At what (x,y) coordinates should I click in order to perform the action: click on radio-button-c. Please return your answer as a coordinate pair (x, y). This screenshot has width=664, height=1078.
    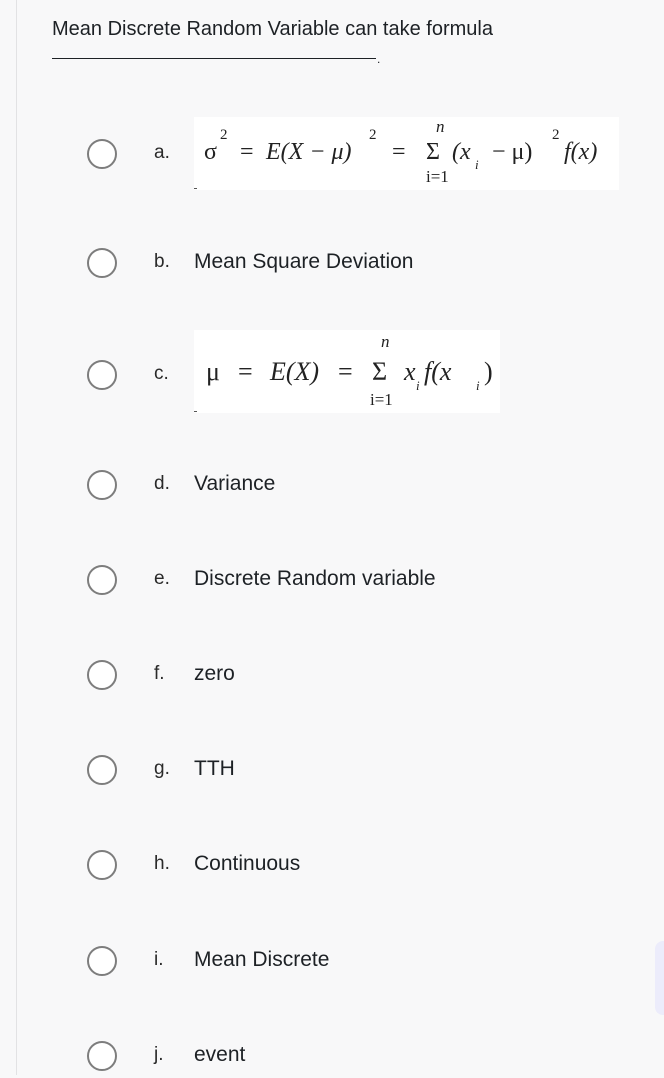
    Looking at the image, I should click on (102, 375).